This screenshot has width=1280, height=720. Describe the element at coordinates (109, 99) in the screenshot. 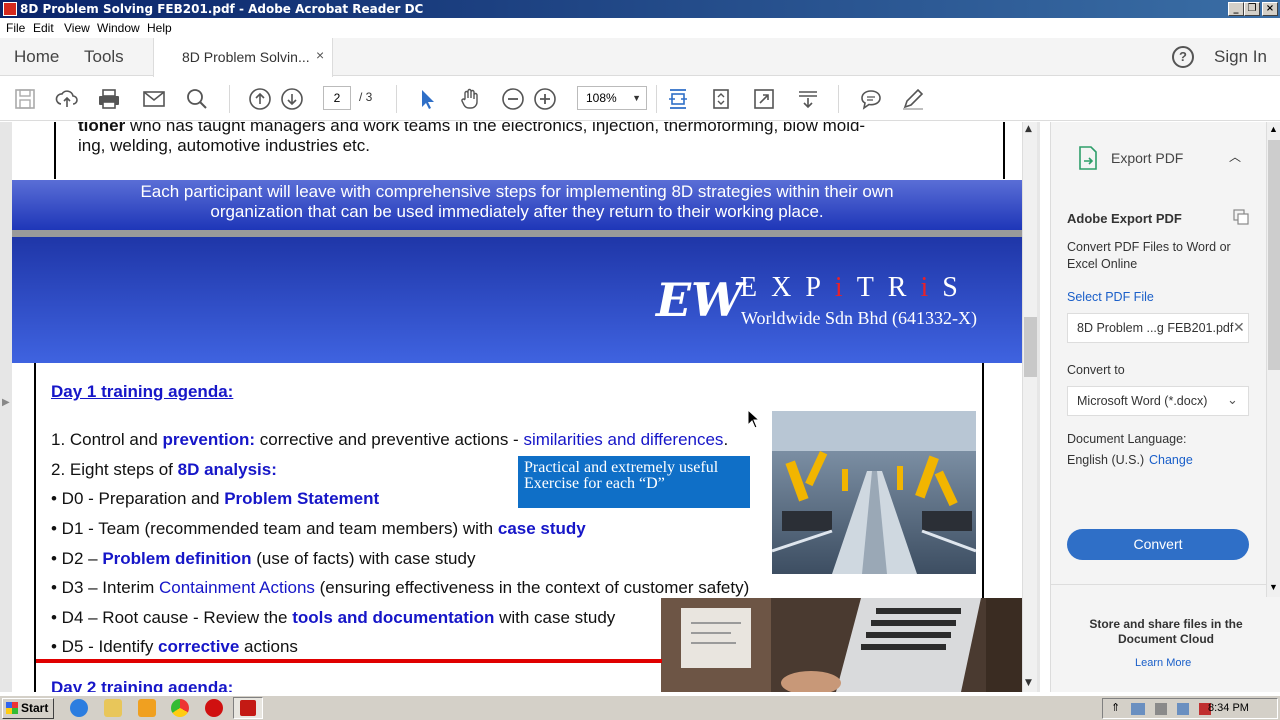

I see `print-icon` at that location.